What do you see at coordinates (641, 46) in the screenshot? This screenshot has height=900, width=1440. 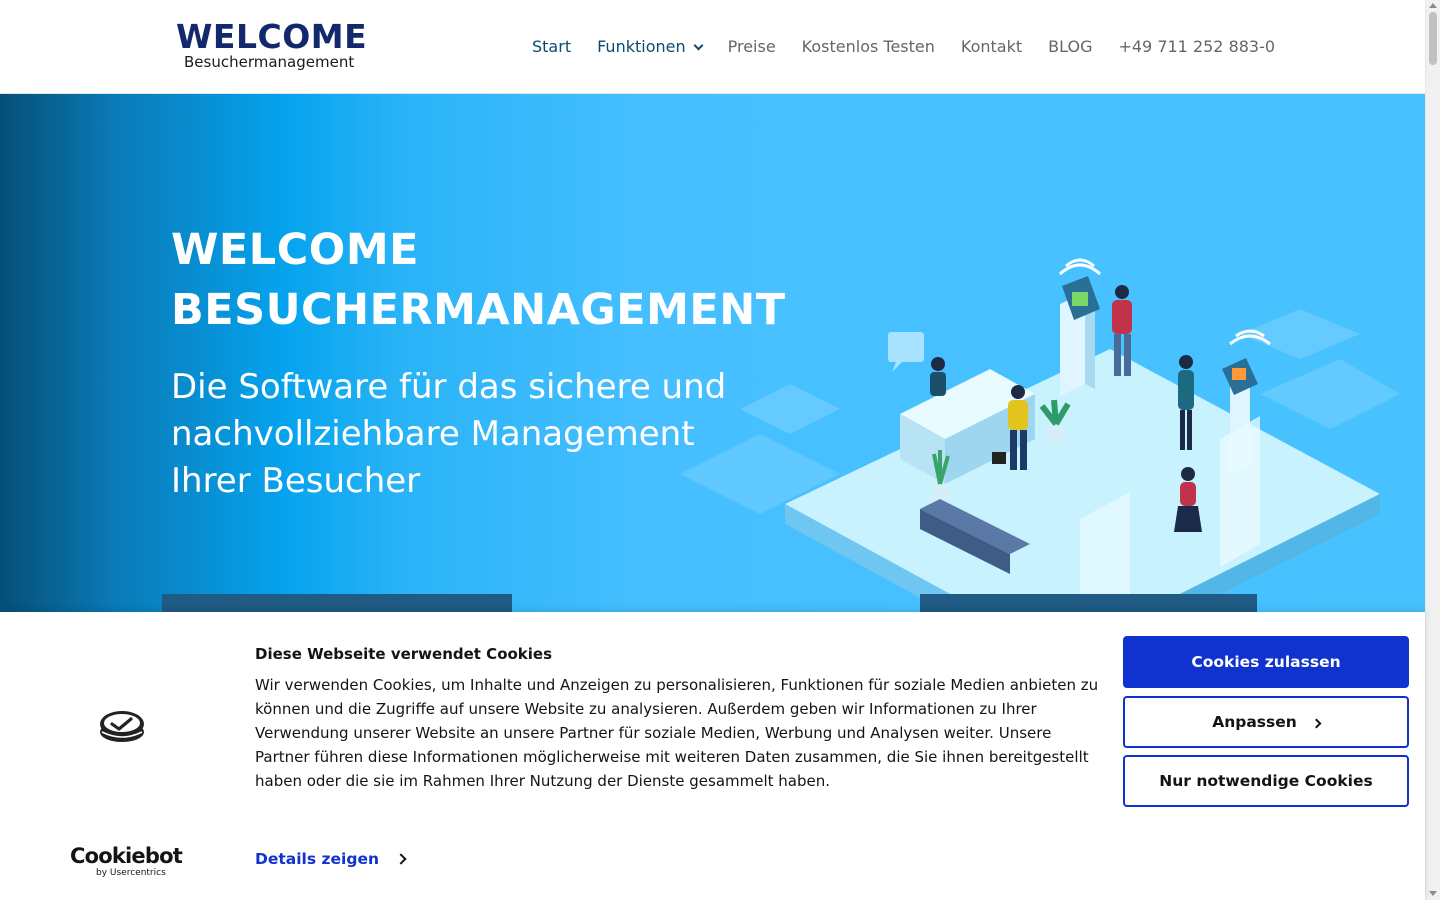 I see `nav-item-label: Funktionen` at bounding box center [641, 46].